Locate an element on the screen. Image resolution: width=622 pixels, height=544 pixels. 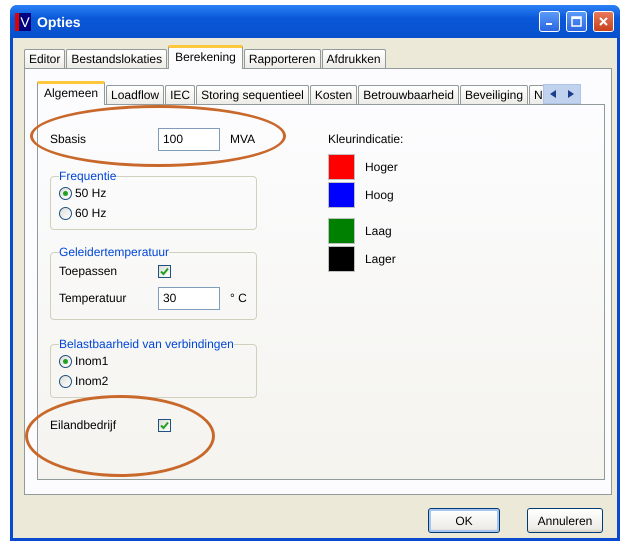
tab: Rapporteren is located at coordinates (282, 58).